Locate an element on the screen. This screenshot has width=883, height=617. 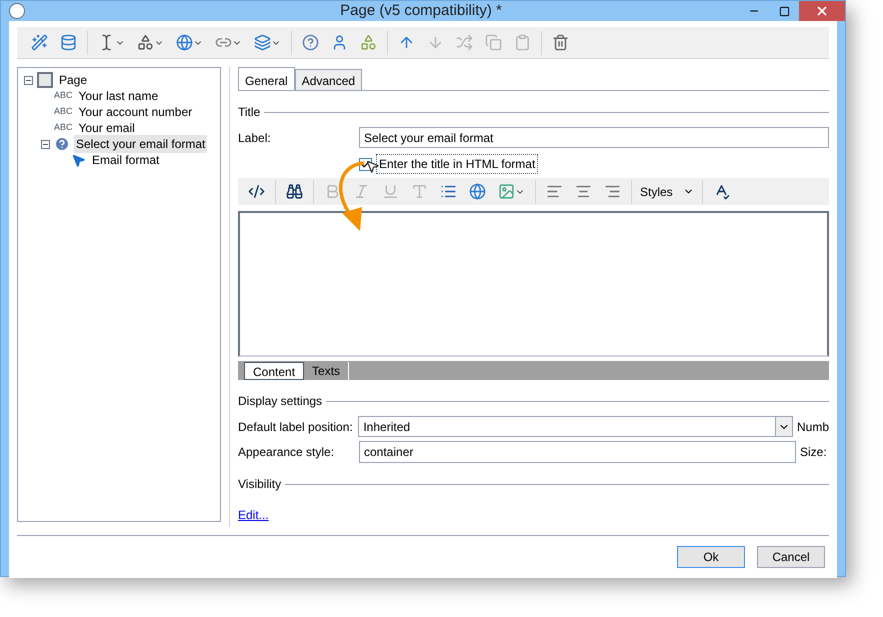
align-left-icon is located at coordinates (554, 191).